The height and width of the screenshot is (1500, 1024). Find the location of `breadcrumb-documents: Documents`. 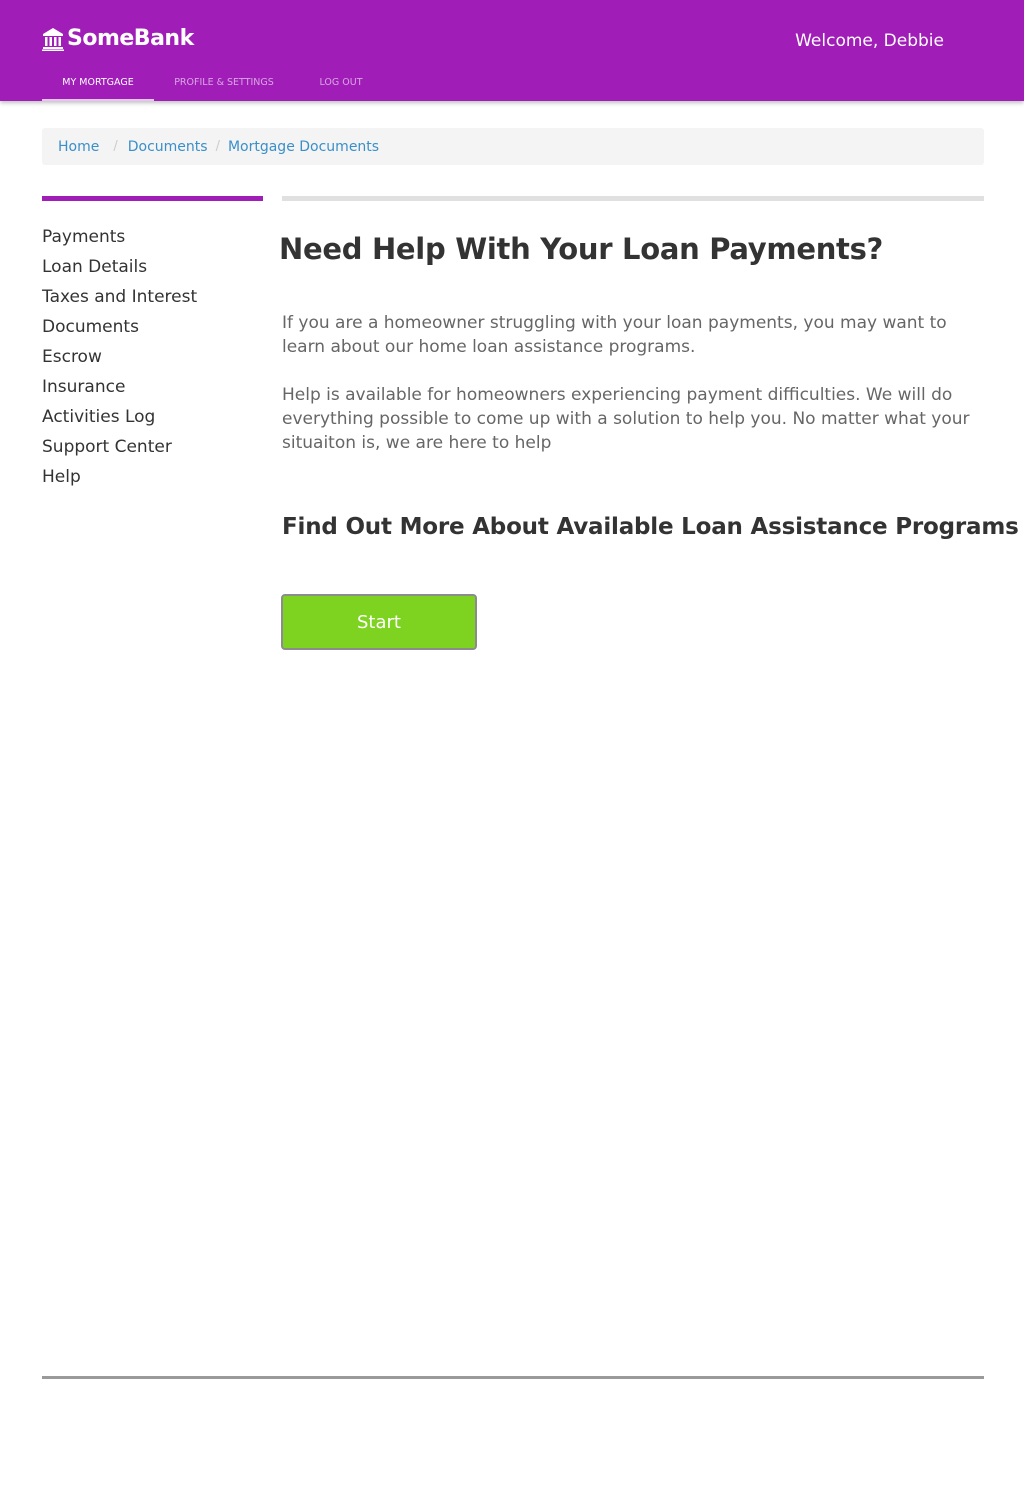

breadcrumb-documents: Documents is located at coordinates (168, 147).